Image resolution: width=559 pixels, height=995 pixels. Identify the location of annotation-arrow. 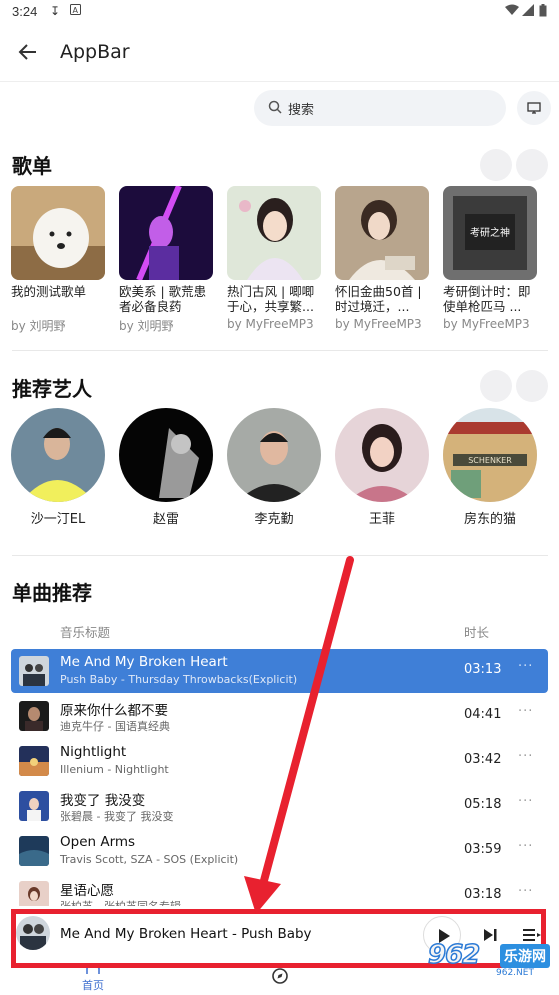
(299, 735).